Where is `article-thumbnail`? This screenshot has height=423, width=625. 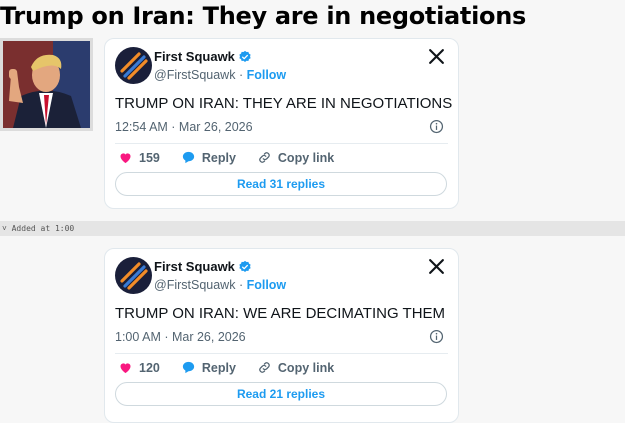
article-thumbnail is located at coordinates (46, 84).